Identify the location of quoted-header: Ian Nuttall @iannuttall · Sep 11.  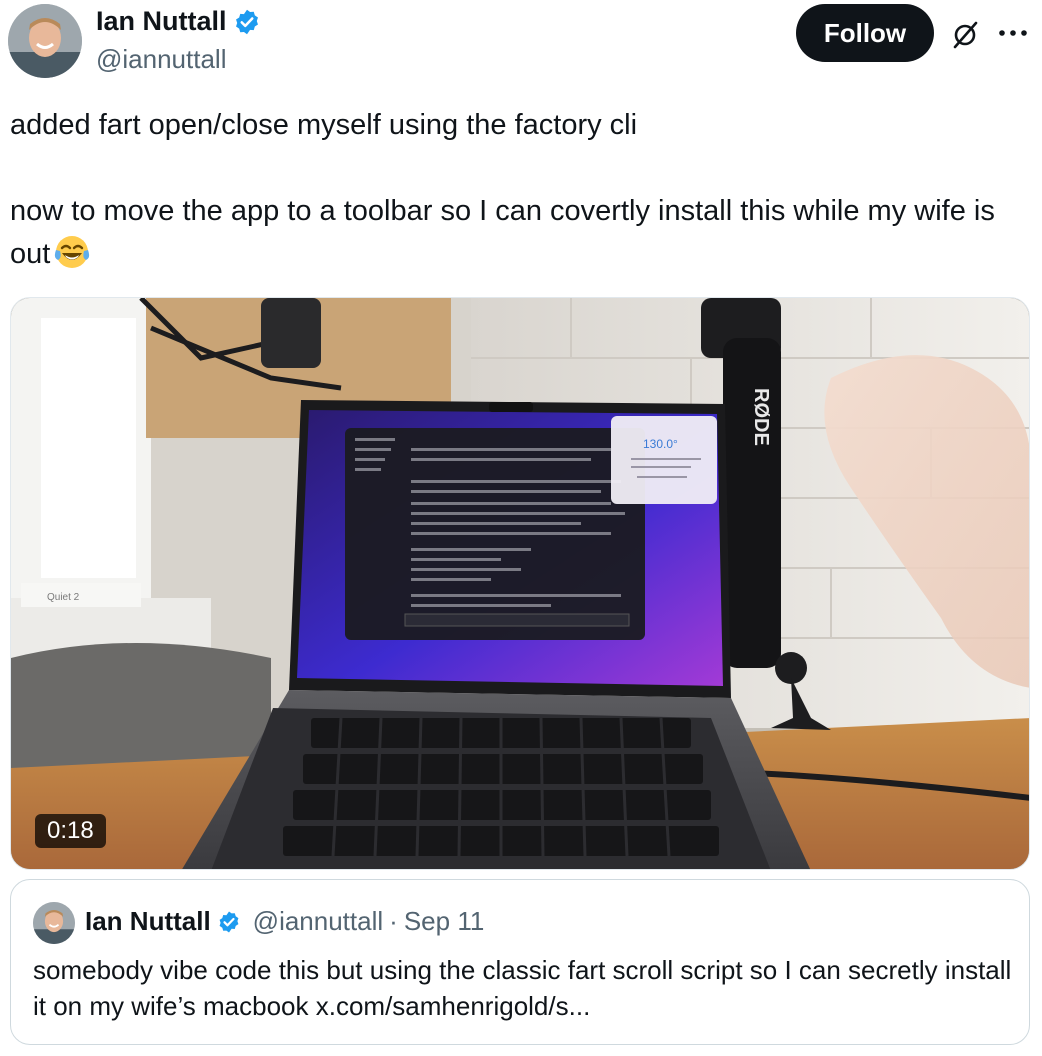
(284, 921).